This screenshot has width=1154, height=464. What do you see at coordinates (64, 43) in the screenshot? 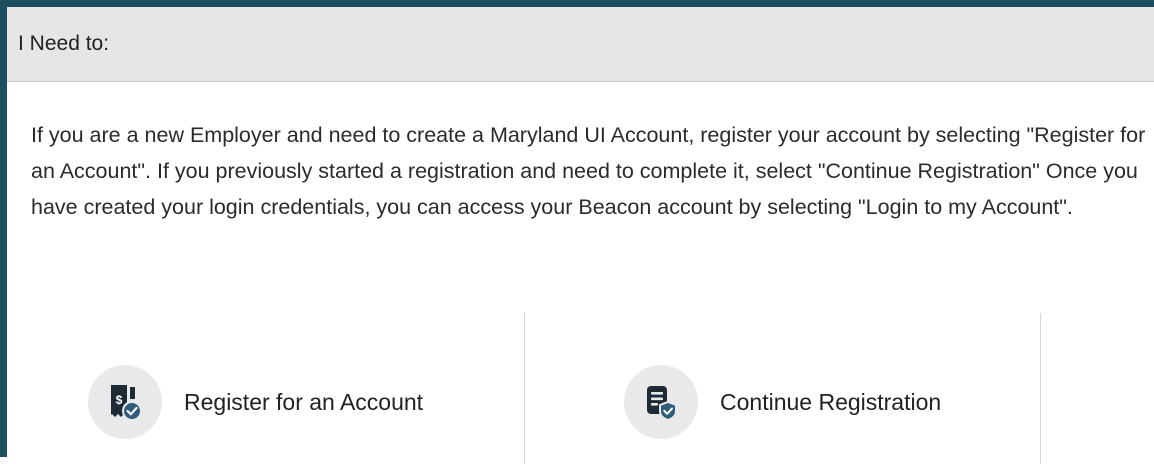
I see `panel-title: I Need to:` at bounding box center [64, 43].